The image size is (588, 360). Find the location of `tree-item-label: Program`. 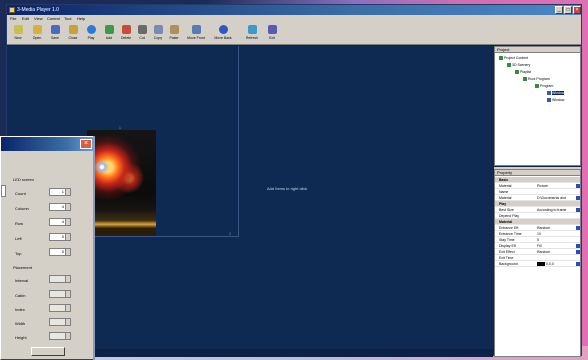

tree-item-label: Program is located at coordinates (547, 86).